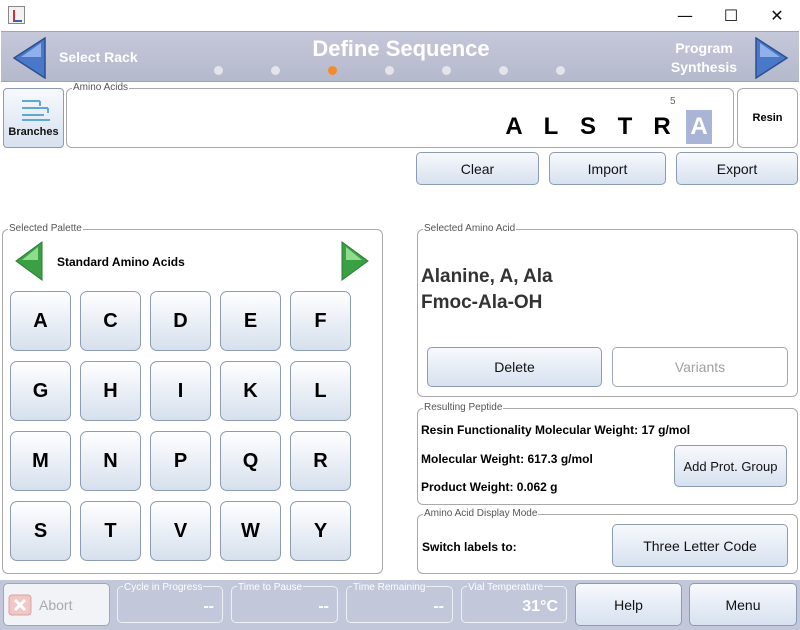 The height and width of the screenshot is (630, 800). I want to click on product-weight: Product Weight: 0.062 g, so click(489, 487).